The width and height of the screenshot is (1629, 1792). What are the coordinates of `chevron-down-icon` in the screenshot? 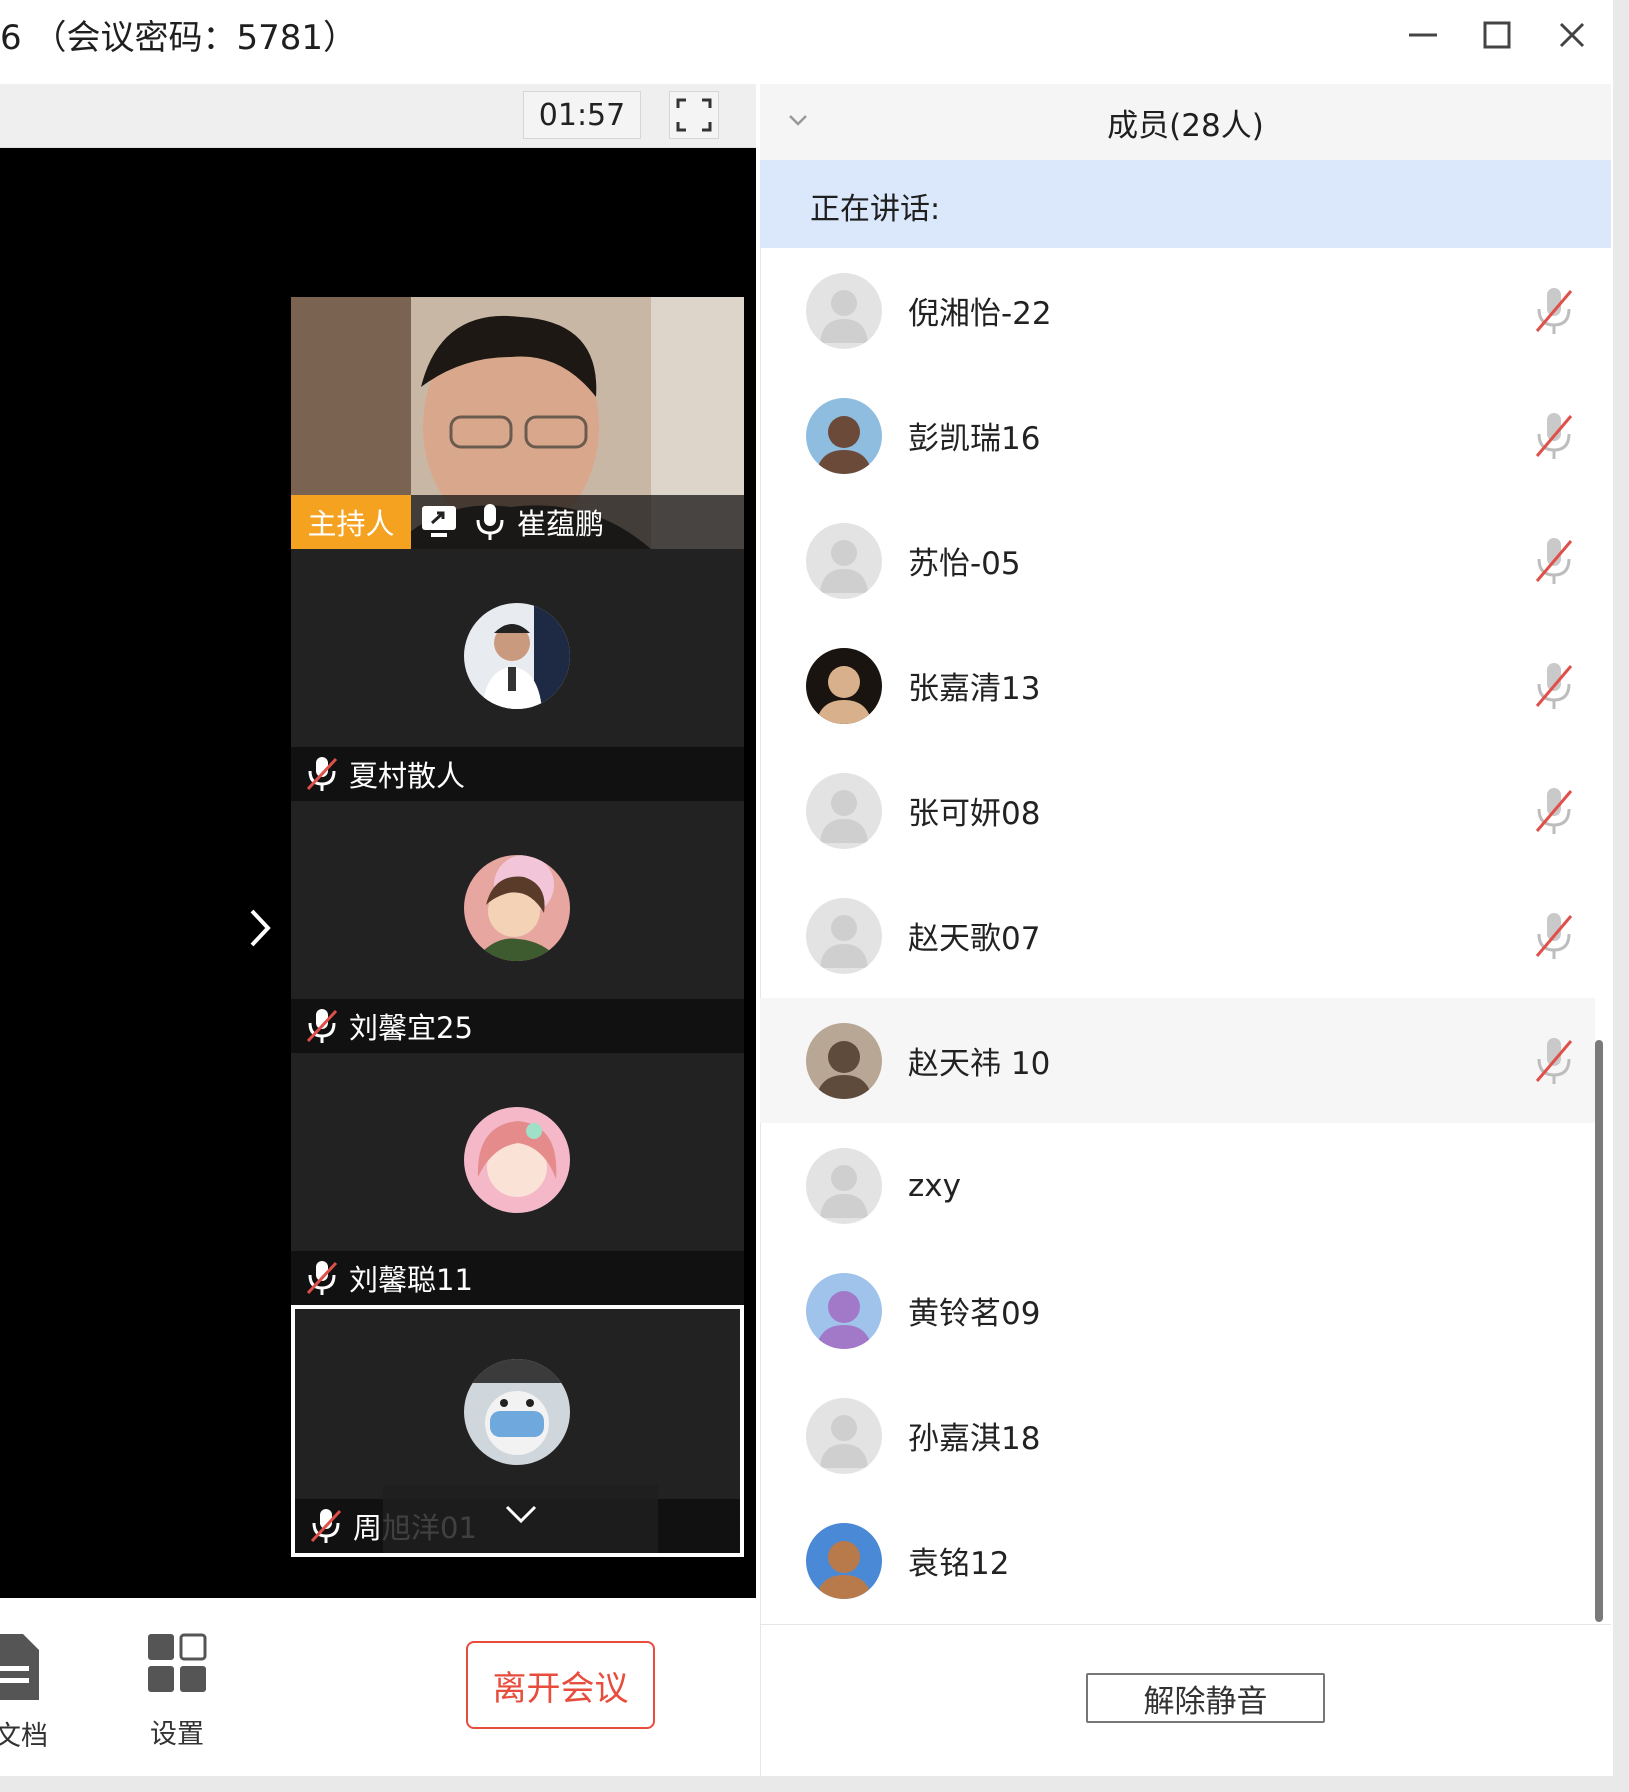 It's located at (520, 1514).